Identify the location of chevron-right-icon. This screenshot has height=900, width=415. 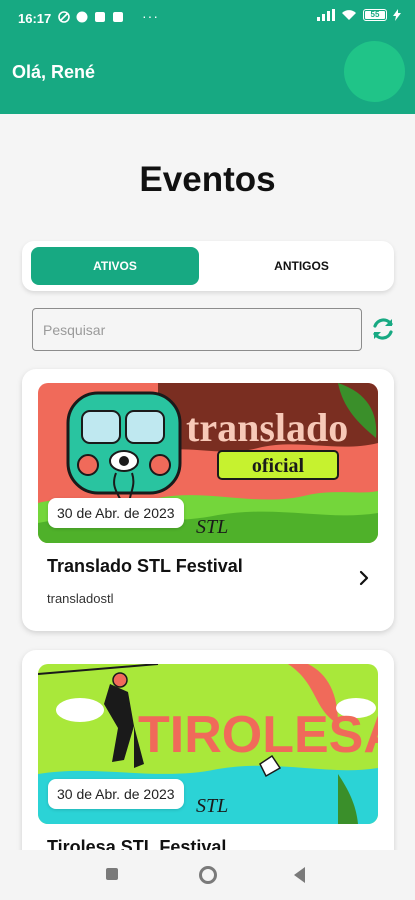
(364, 578).